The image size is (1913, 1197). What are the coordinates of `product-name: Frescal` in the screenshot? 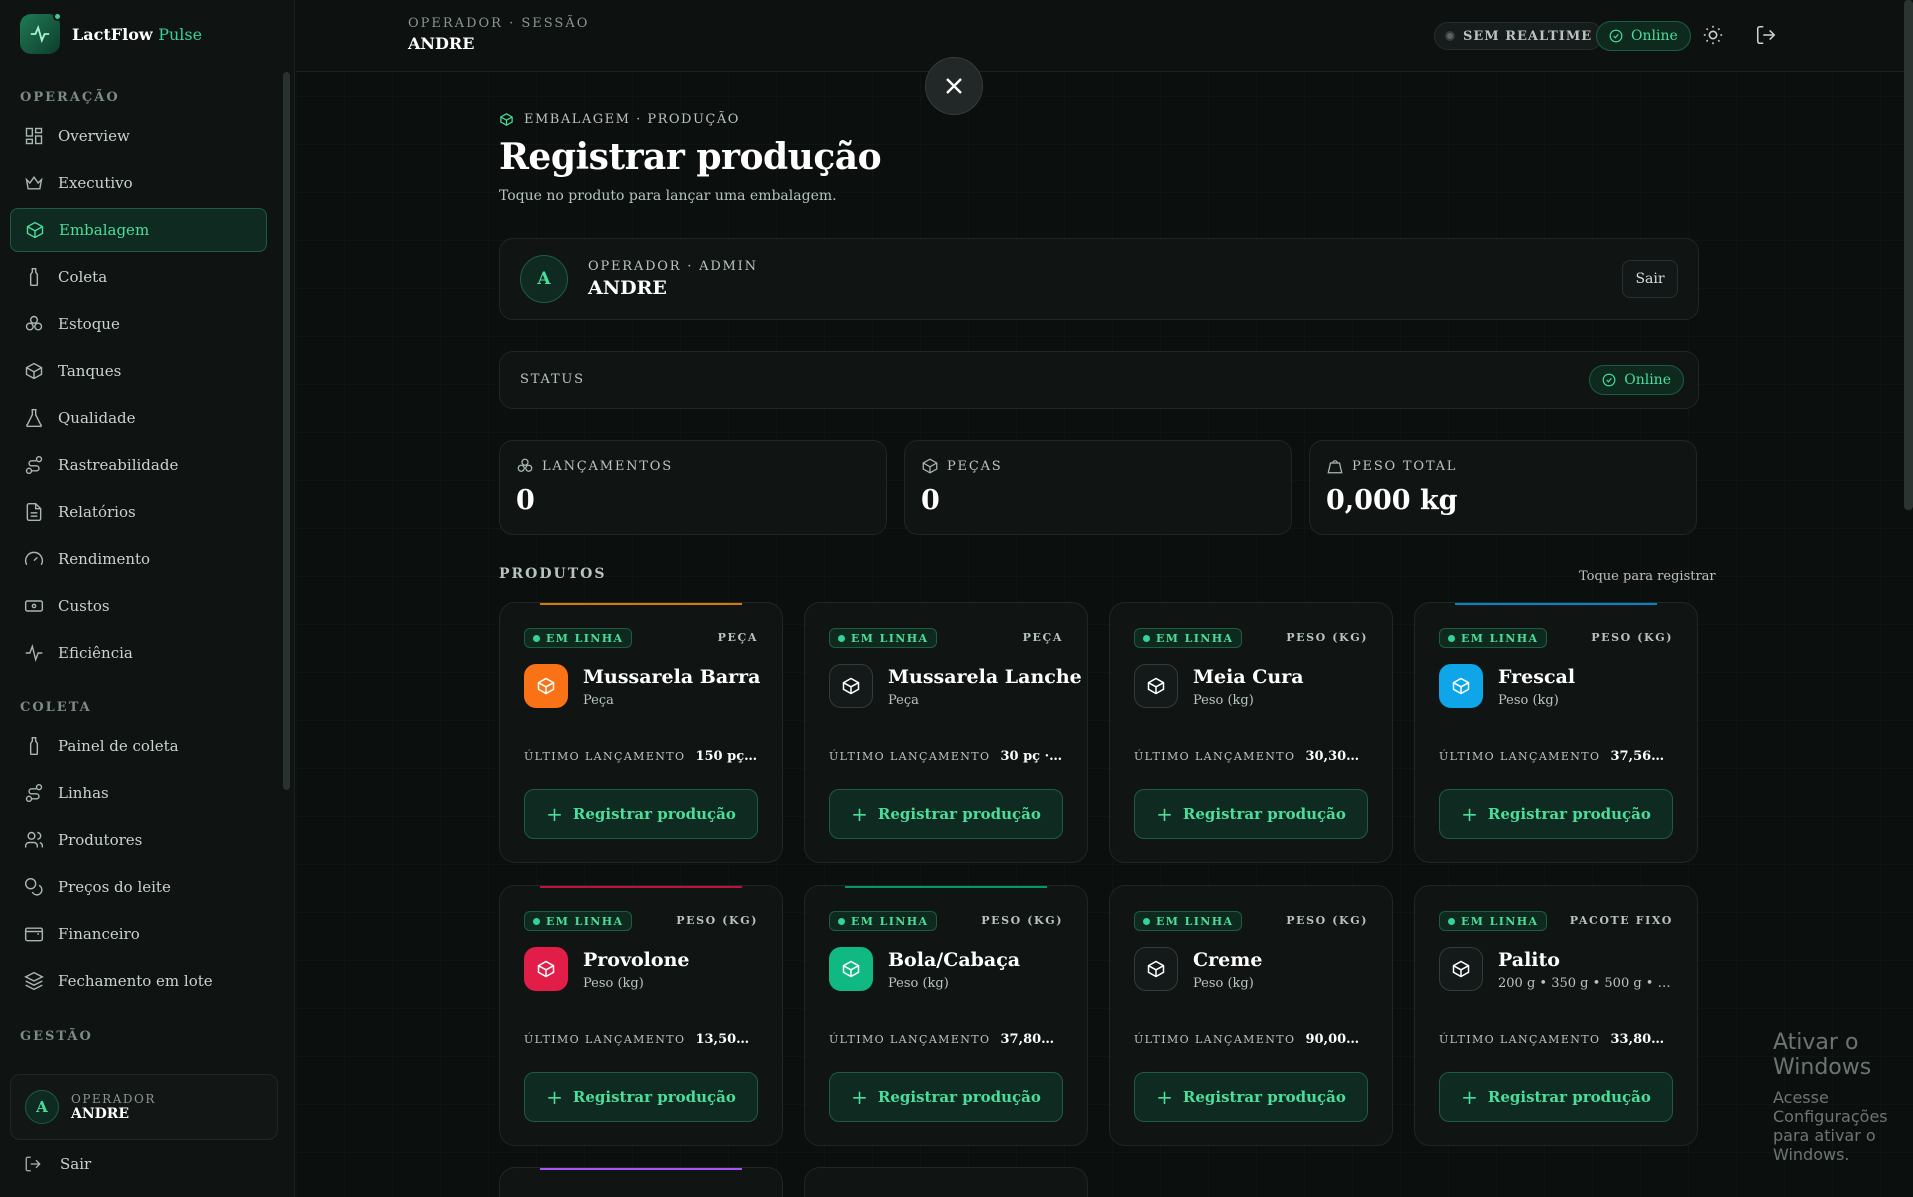 It's located at (1537, 677).